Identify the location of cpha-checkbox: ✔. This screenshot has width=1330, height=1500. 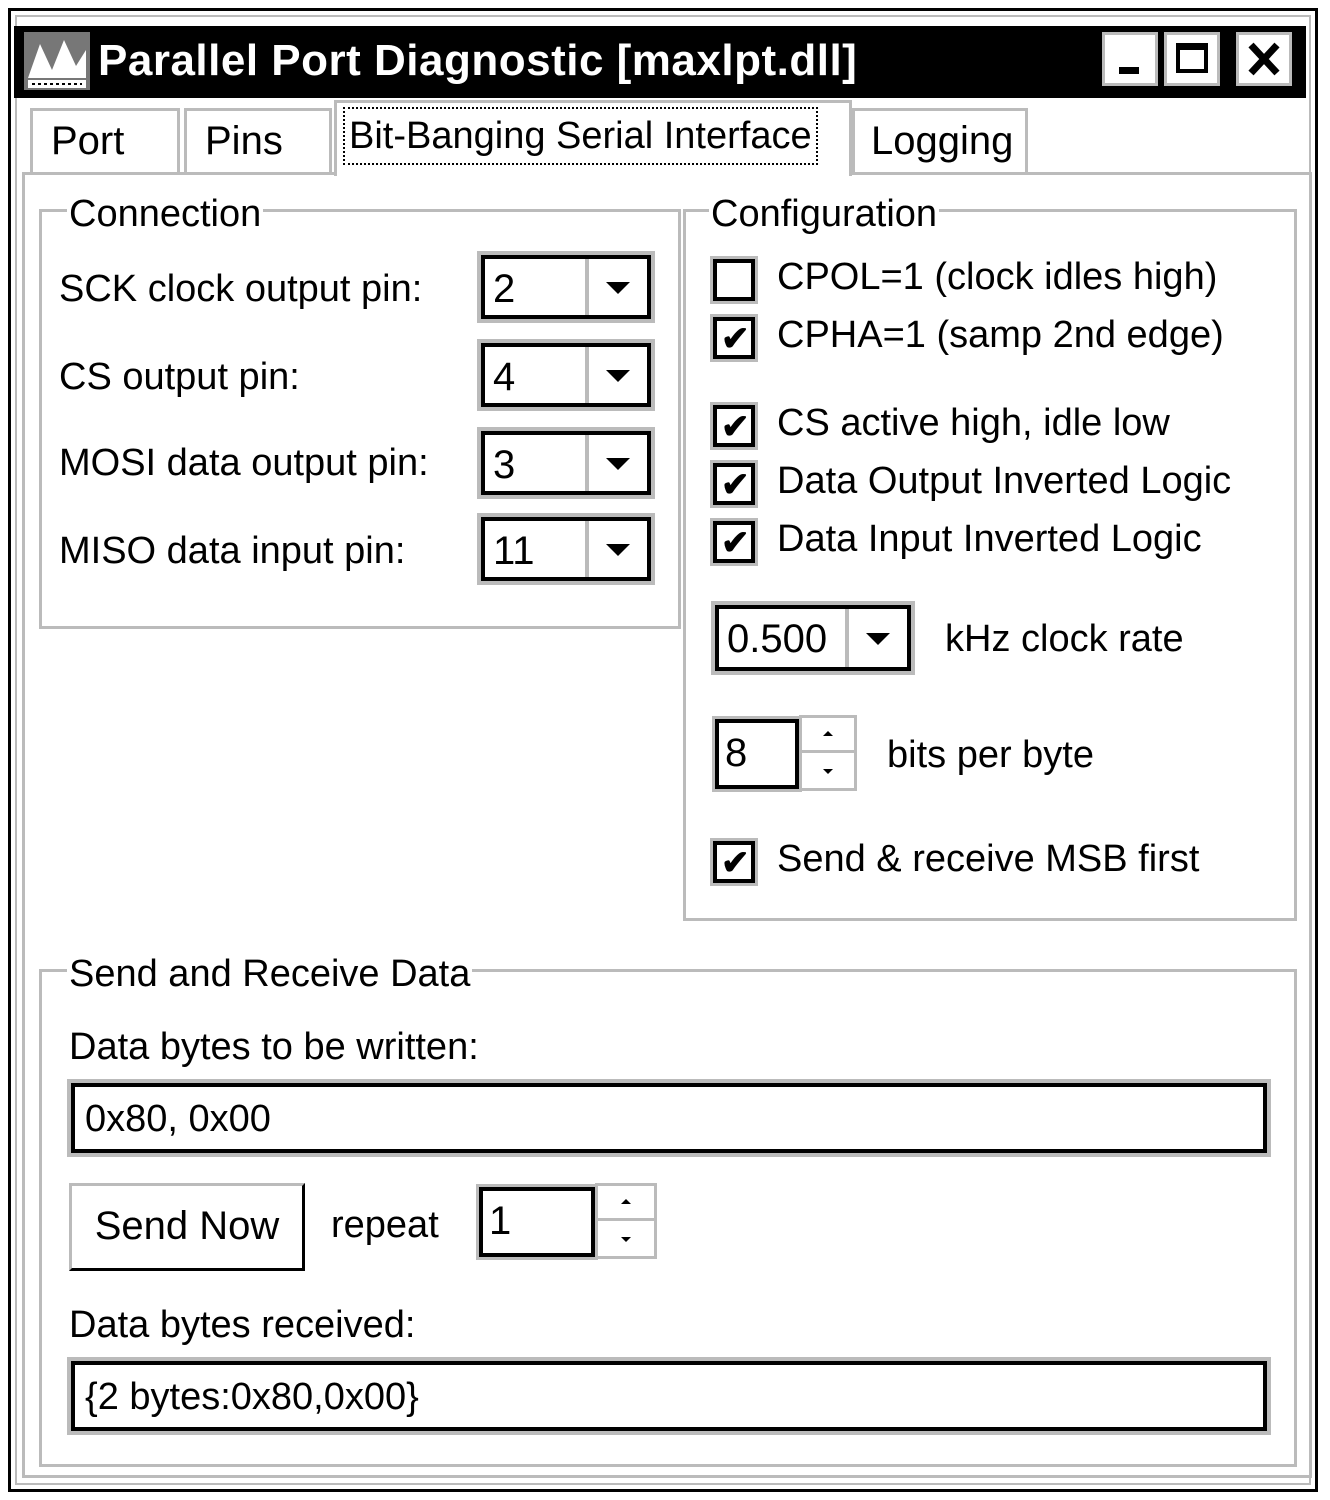
(734, 338).